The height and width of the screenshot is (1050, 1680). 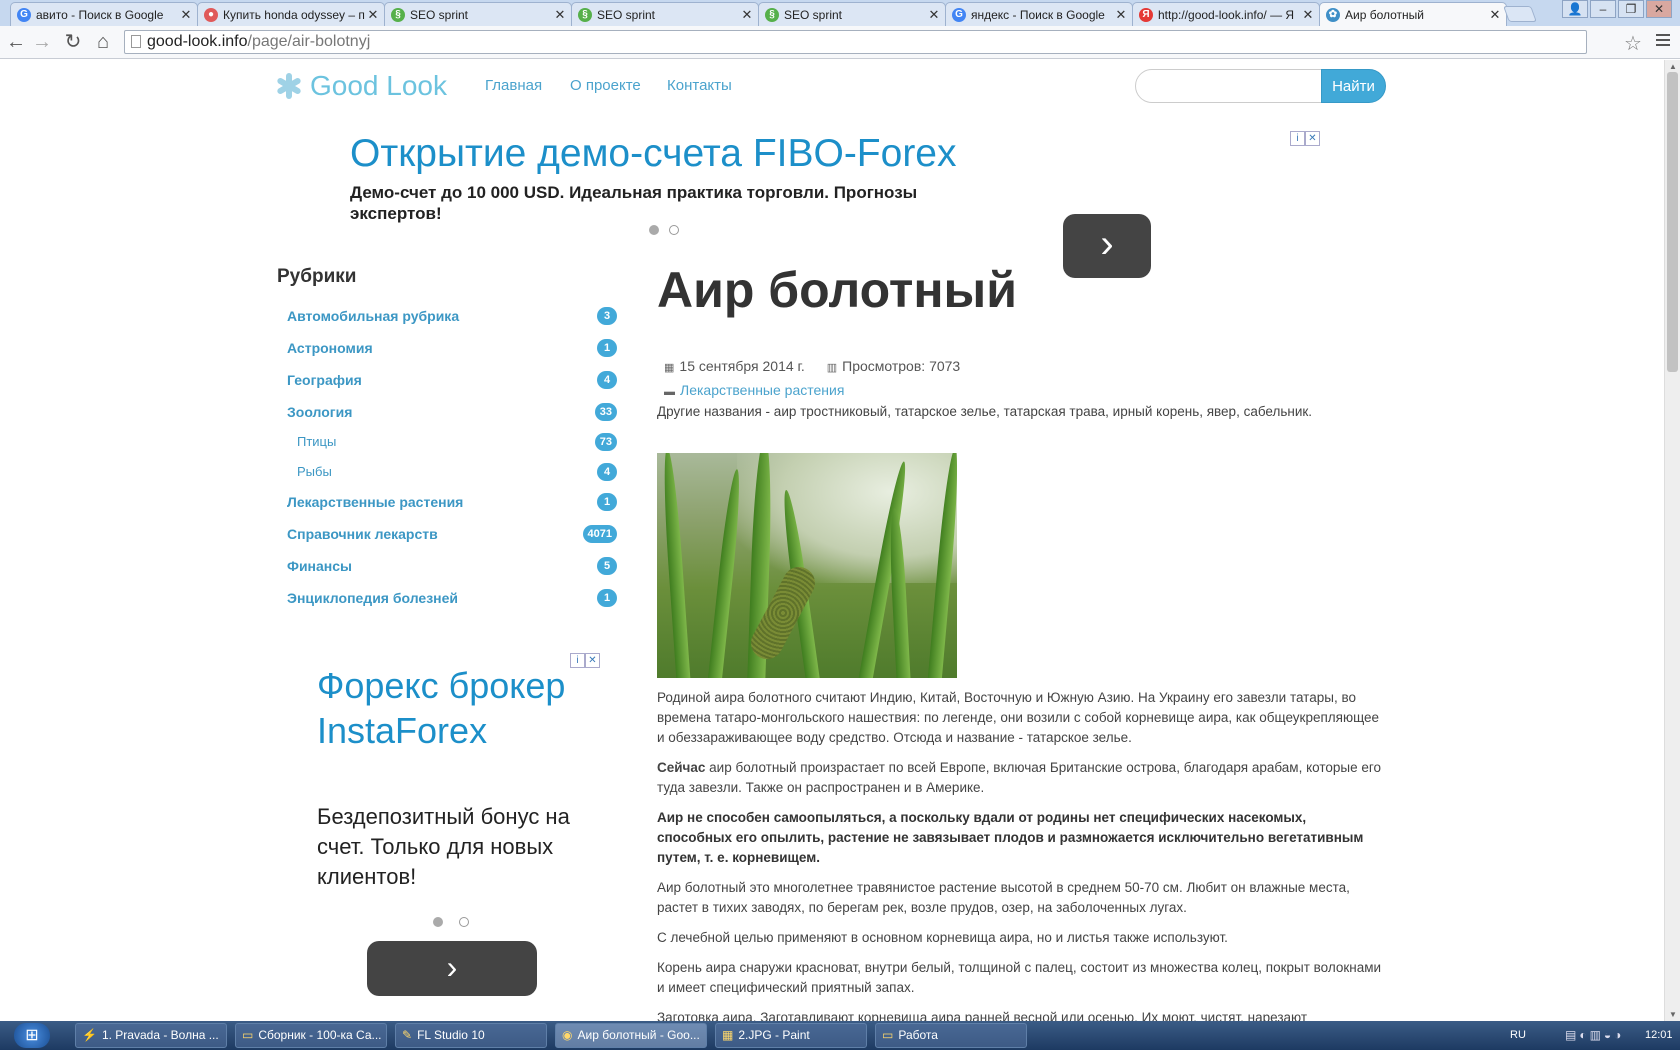 I want to click on page-scrollbar: ▲ ▼, so click(x=1672, y=540).